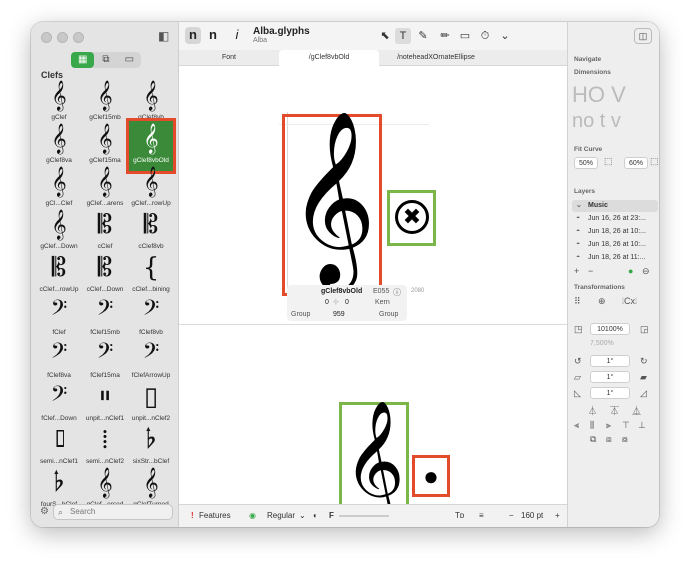  What do you see at coordinates (584, 191) in the screenshot?
I see `layers-header: Layers` at bounding box center [584, 191].